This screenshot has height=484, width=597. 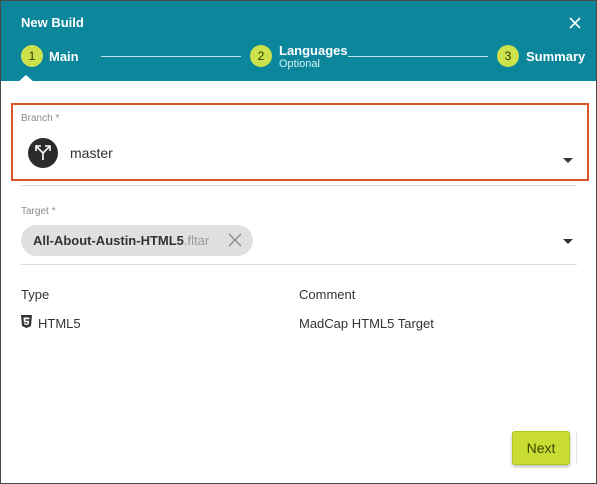 What do you see at coordinates (541, 448) in the screenshot?
I see `next-button: Next` at bounding box center [541, 448].